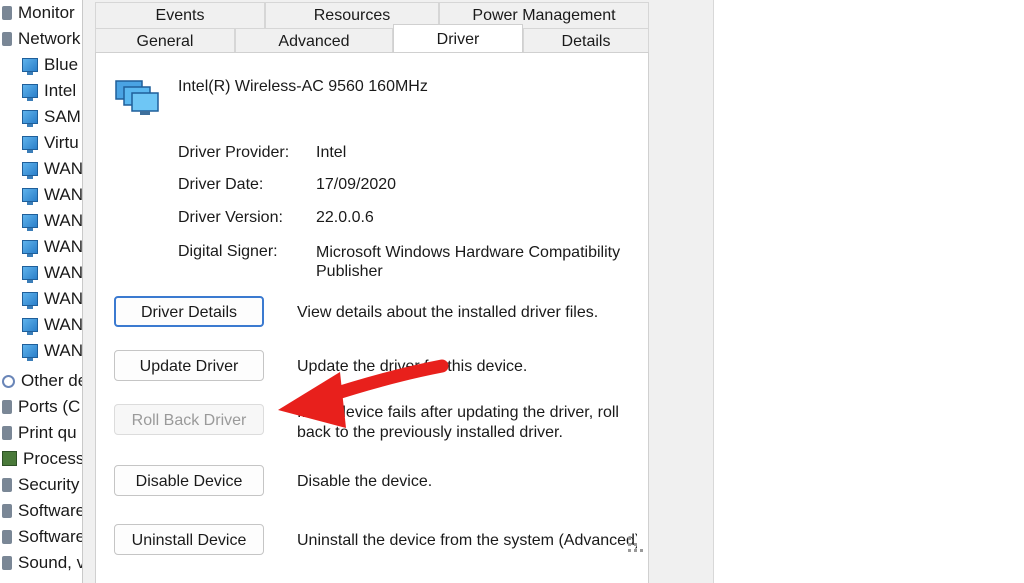 Image resolution: width=1024 pixels, height=583 pixels. What do you see at coordinates (303, 86) in the screenshot?
I see `device-name: Intel(R) Wireless-AC 9560 160MHz` at bounding box center [303, 86].